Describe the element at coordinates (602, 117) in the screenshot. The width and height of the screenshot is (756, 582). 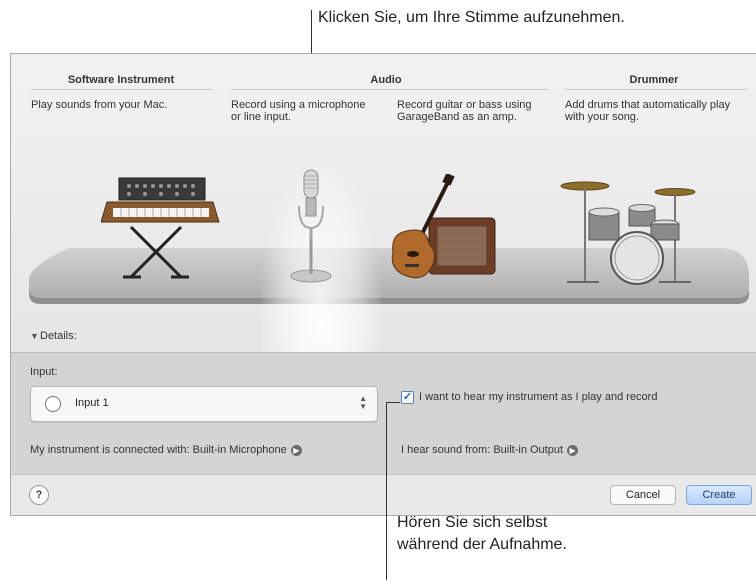
I see `description-line: with your song.` at that location.